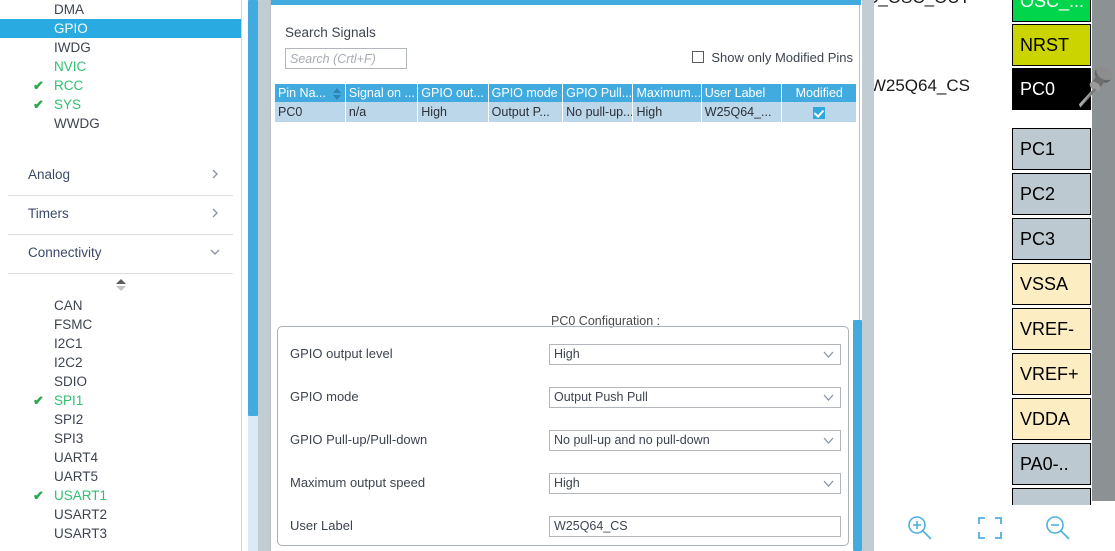  I want to click on sidebar-item-label: SPI3, so click(69, 438).